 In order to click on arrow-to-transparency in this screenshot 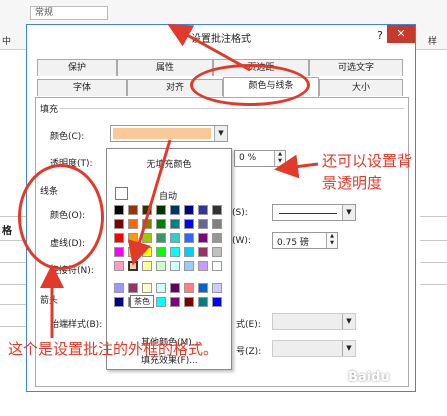, I will do `click(296, 166)`.